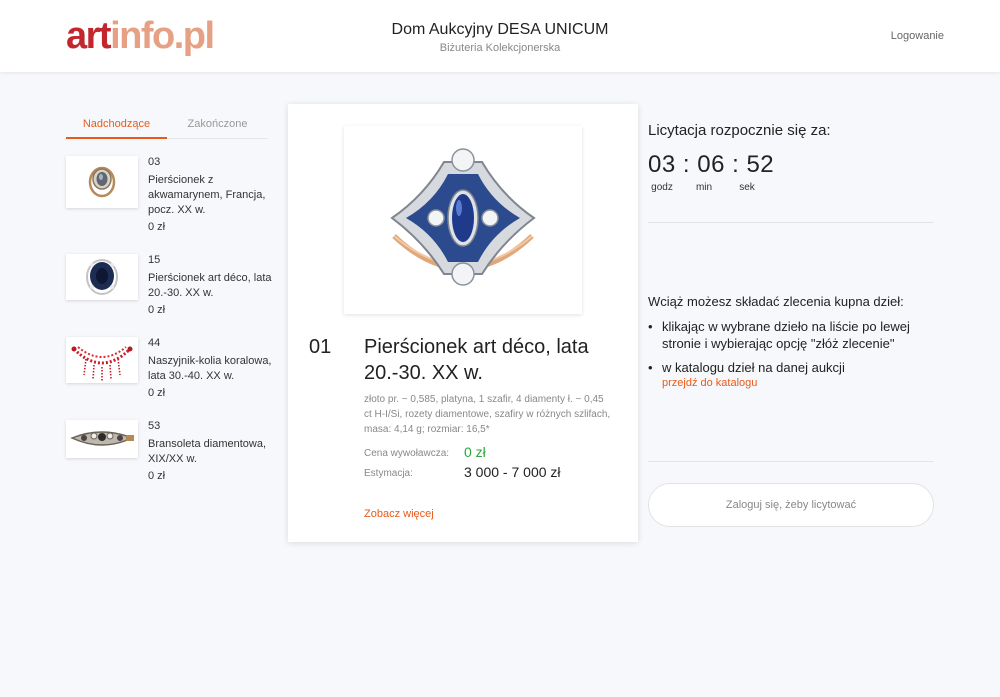  What do you see at coordinates (500, 48) in the screenshot?
I see `auction-category: Biżuteria Kolekcjonerska` at bounding box center [500, 48].